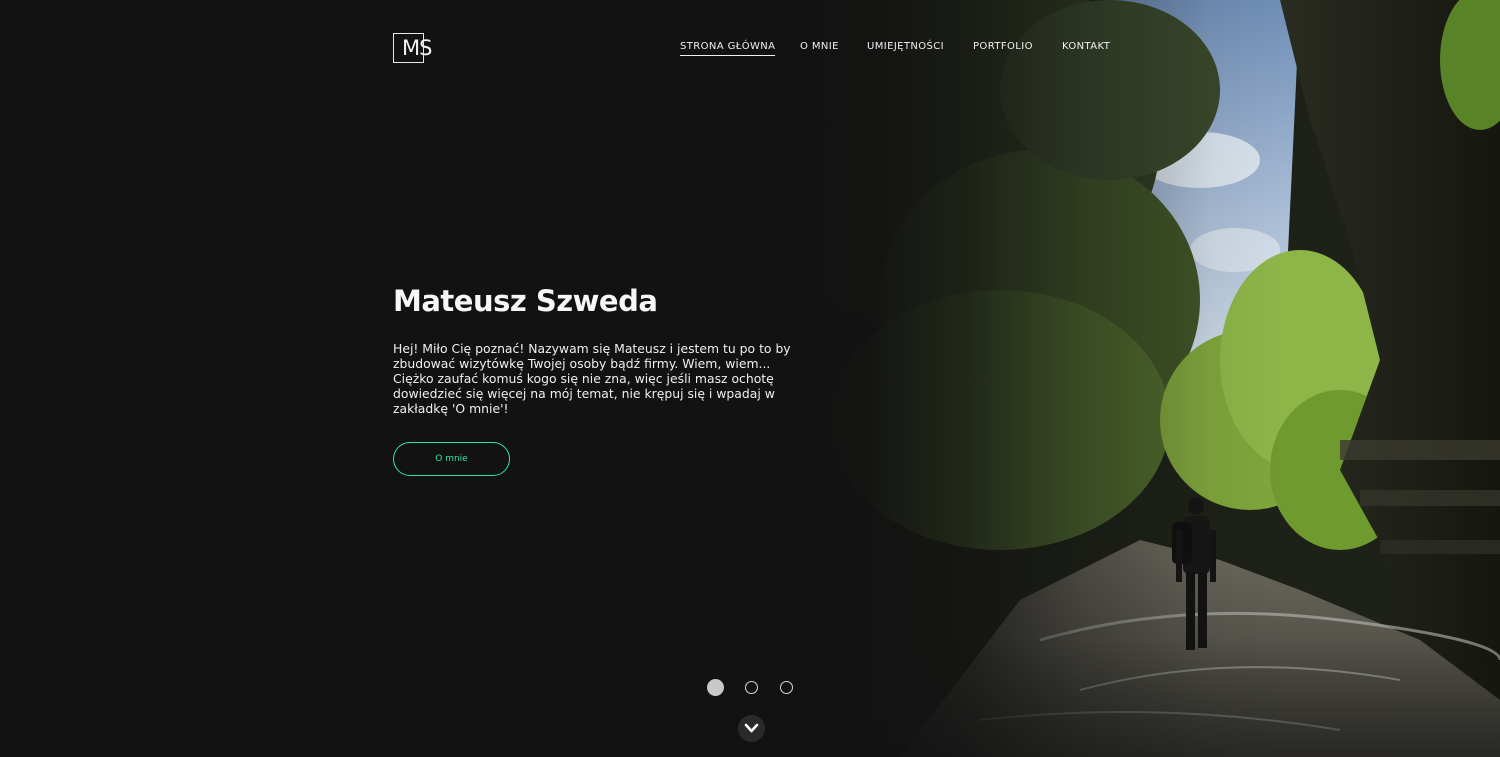 The width and height of the screenshot is (1500, 757). I want to click on nav-item-o-mnie: O MNIE, so click(819, 47).